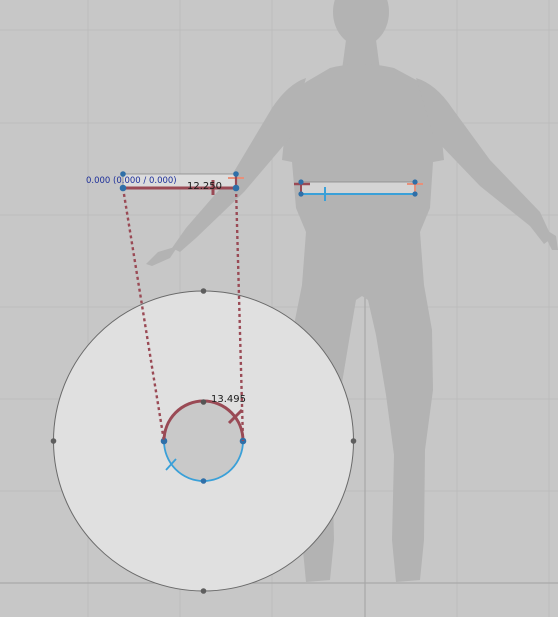  Describe the element at coordinates (236, 174) in the screenshot. I see `width-handle-tr` at that location.